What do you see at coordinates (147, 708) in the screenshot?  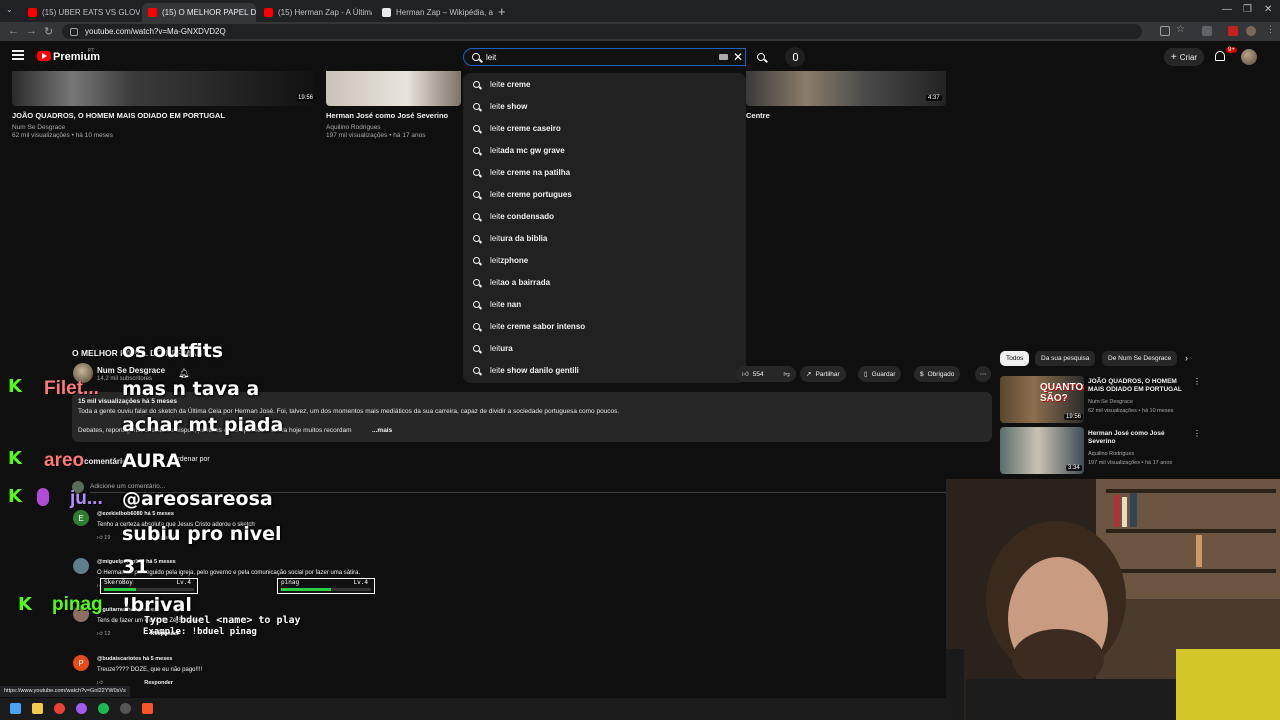 I see `brave-icon` at bounding box center [147, 708].